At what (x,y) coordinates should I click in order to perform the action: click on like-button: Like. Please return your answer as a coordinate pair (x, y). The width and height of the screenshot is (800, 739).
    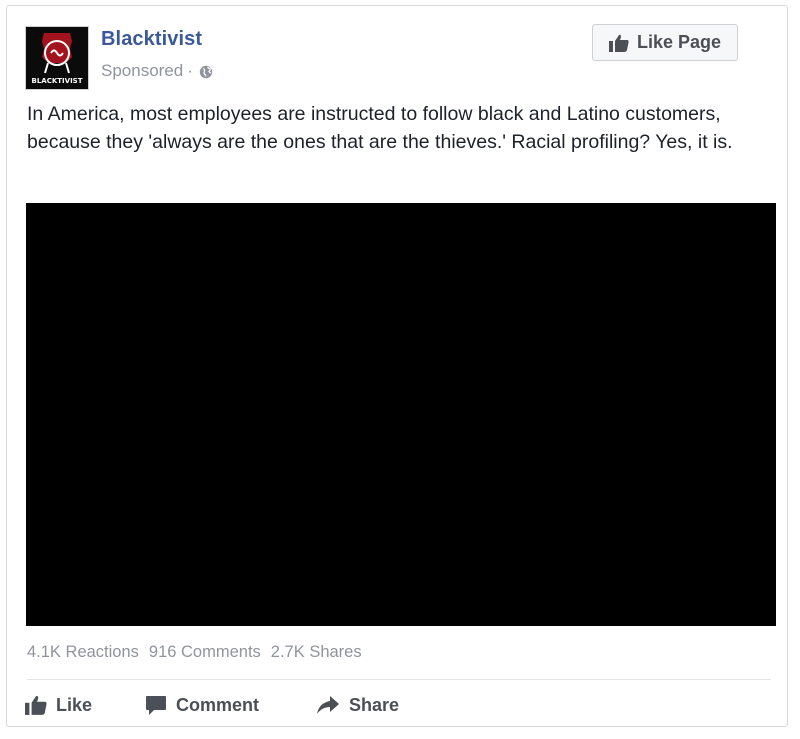
    Looking at the image, I should click on (85, 705).